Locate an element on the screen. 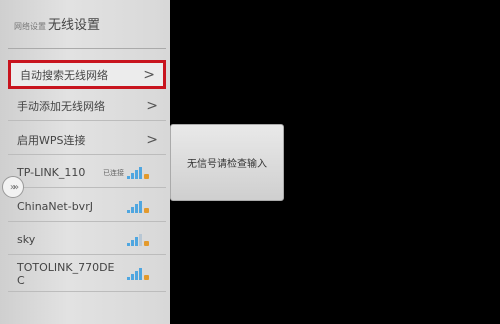 This screenshot has height=324, width=500. header-divider is located at coordinates (87, 48).